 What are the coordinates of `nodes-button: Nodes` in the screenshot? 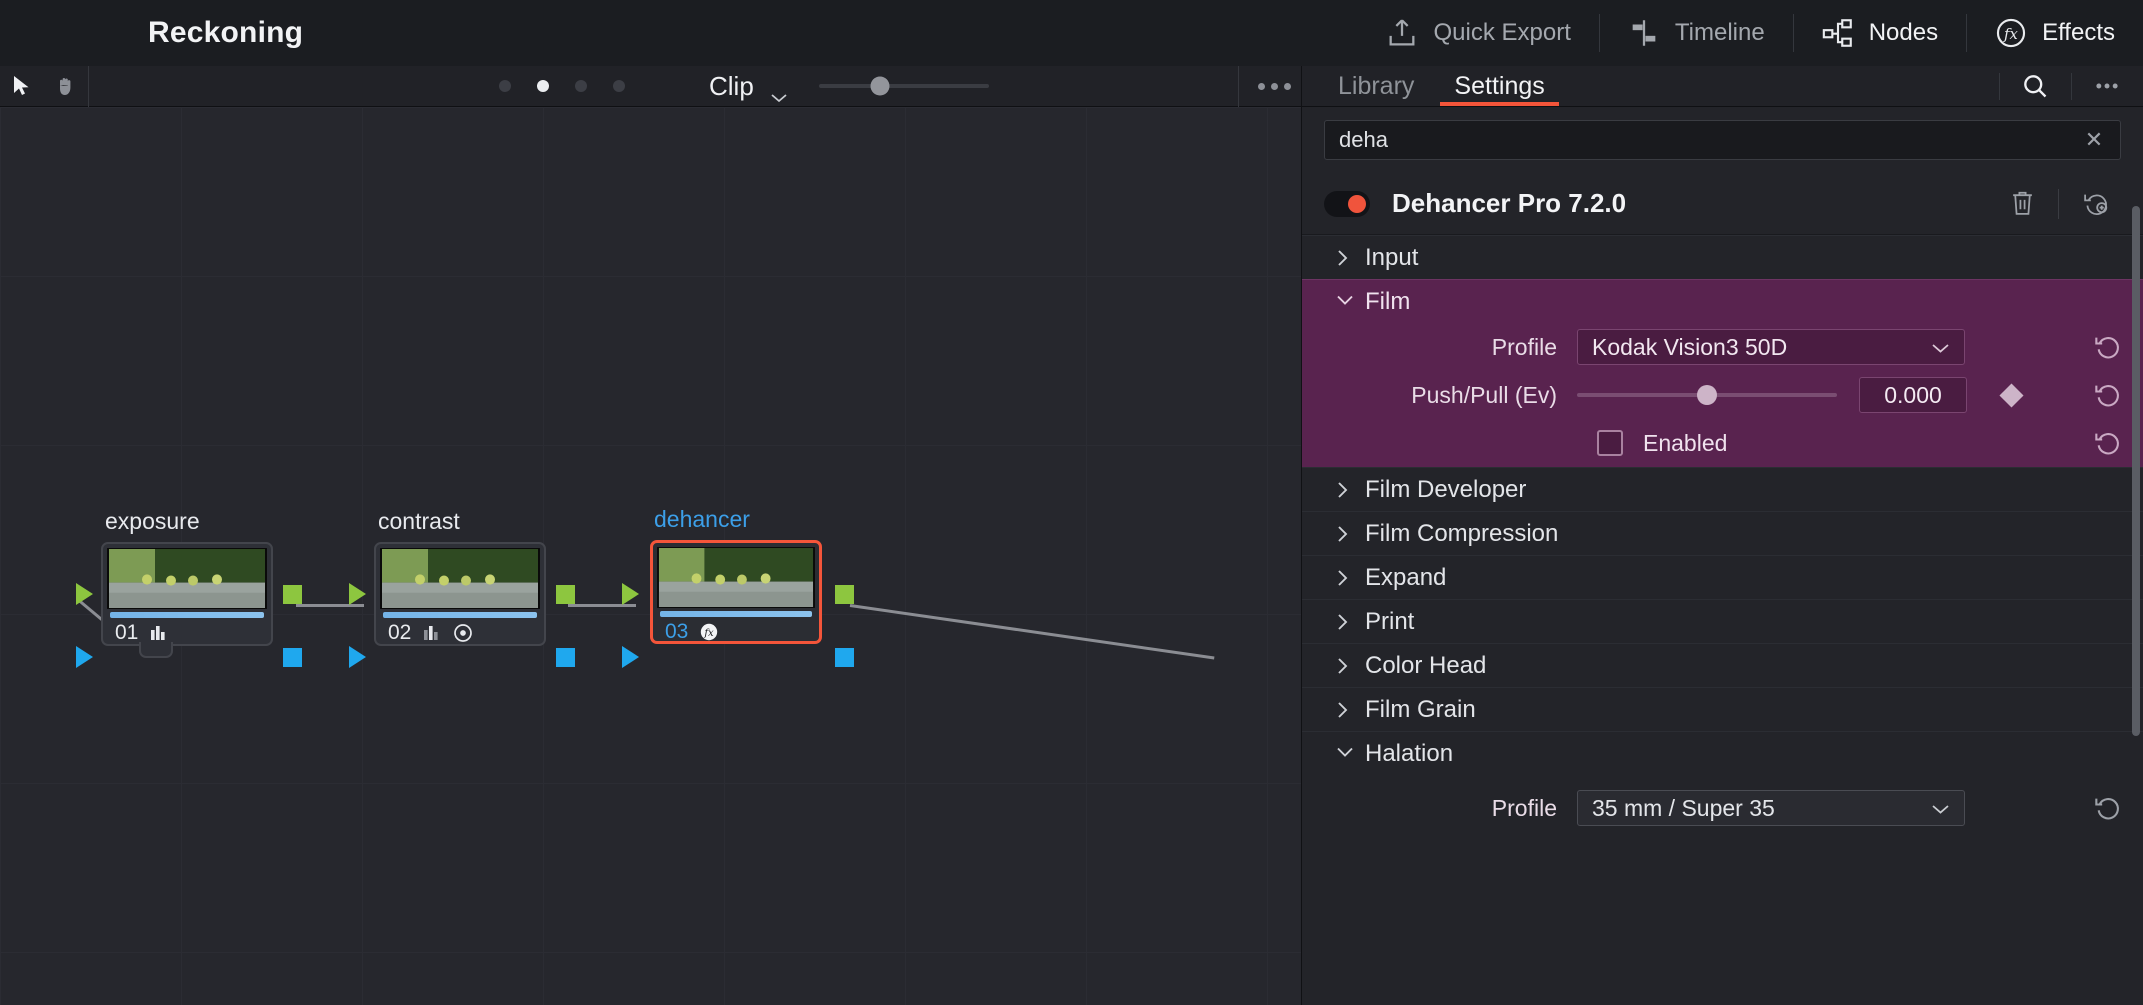 It's located at (1879, 33).